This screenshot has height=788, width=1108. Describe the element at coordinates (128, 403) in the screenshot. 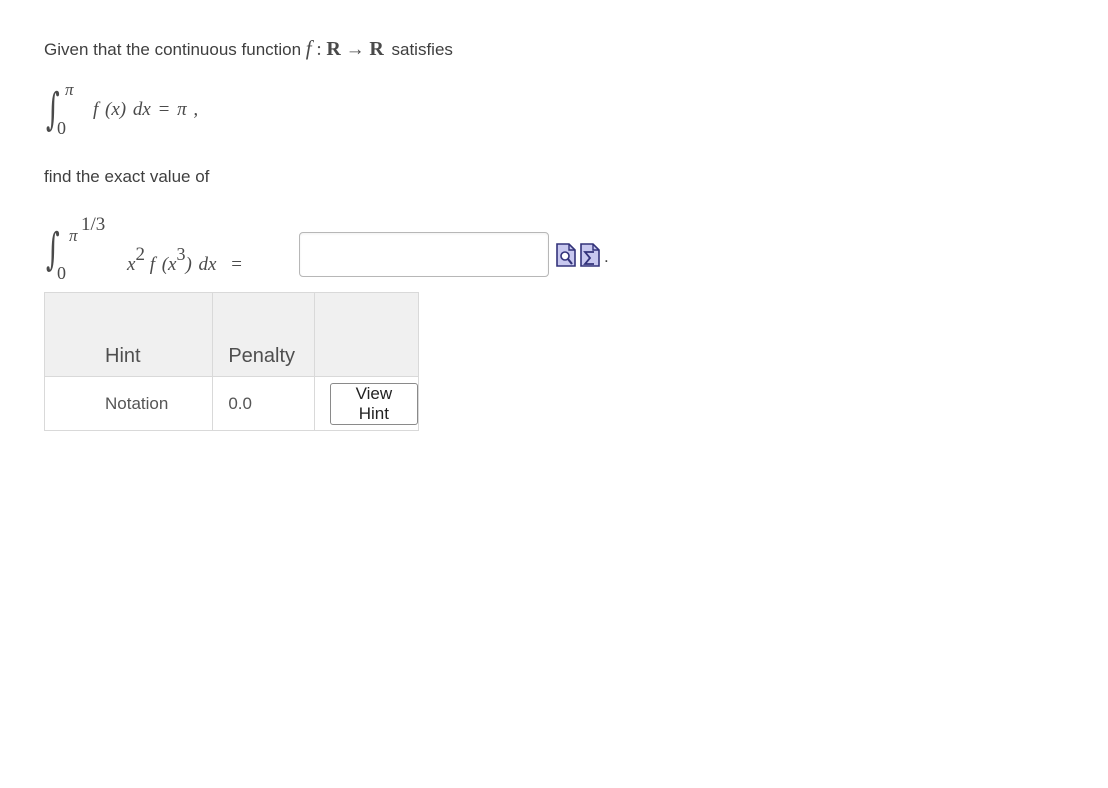

I see `hint-name-cell: Notation` at that location.